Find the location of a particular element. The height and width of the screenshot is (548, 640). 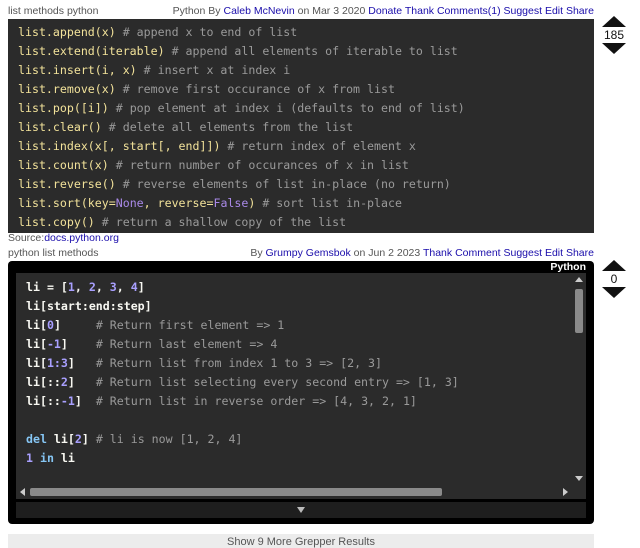

answer-1-language: Python is located at coordinates (189, 11).